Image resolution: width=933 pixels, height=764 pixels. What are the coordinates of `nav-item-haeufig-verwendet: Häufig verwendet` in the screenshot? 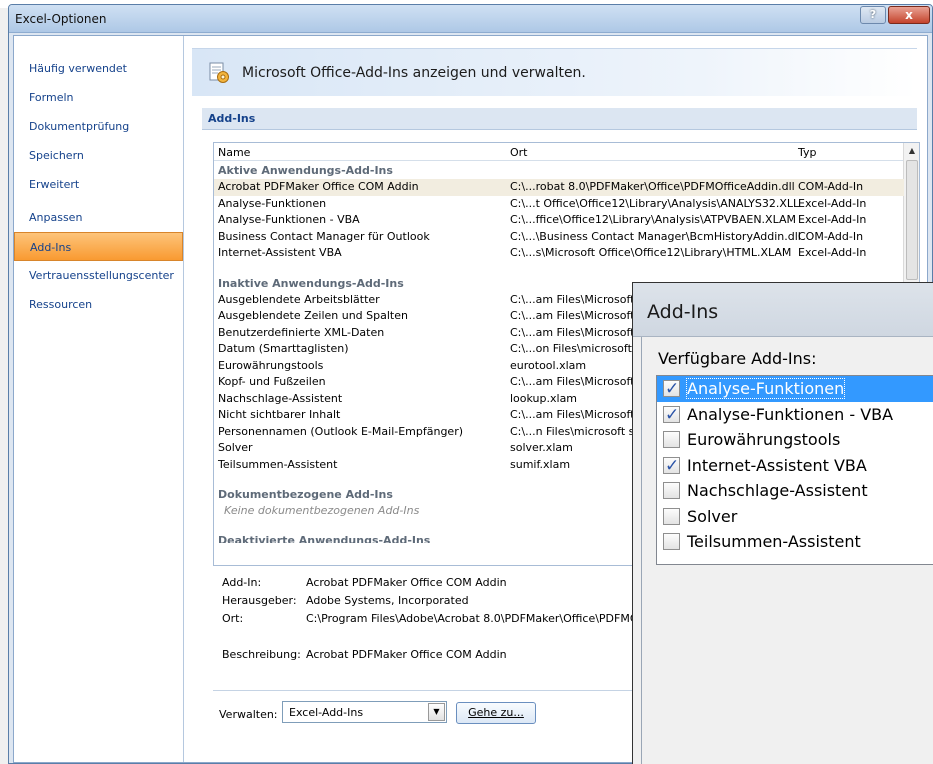 It's located at (98, 68).